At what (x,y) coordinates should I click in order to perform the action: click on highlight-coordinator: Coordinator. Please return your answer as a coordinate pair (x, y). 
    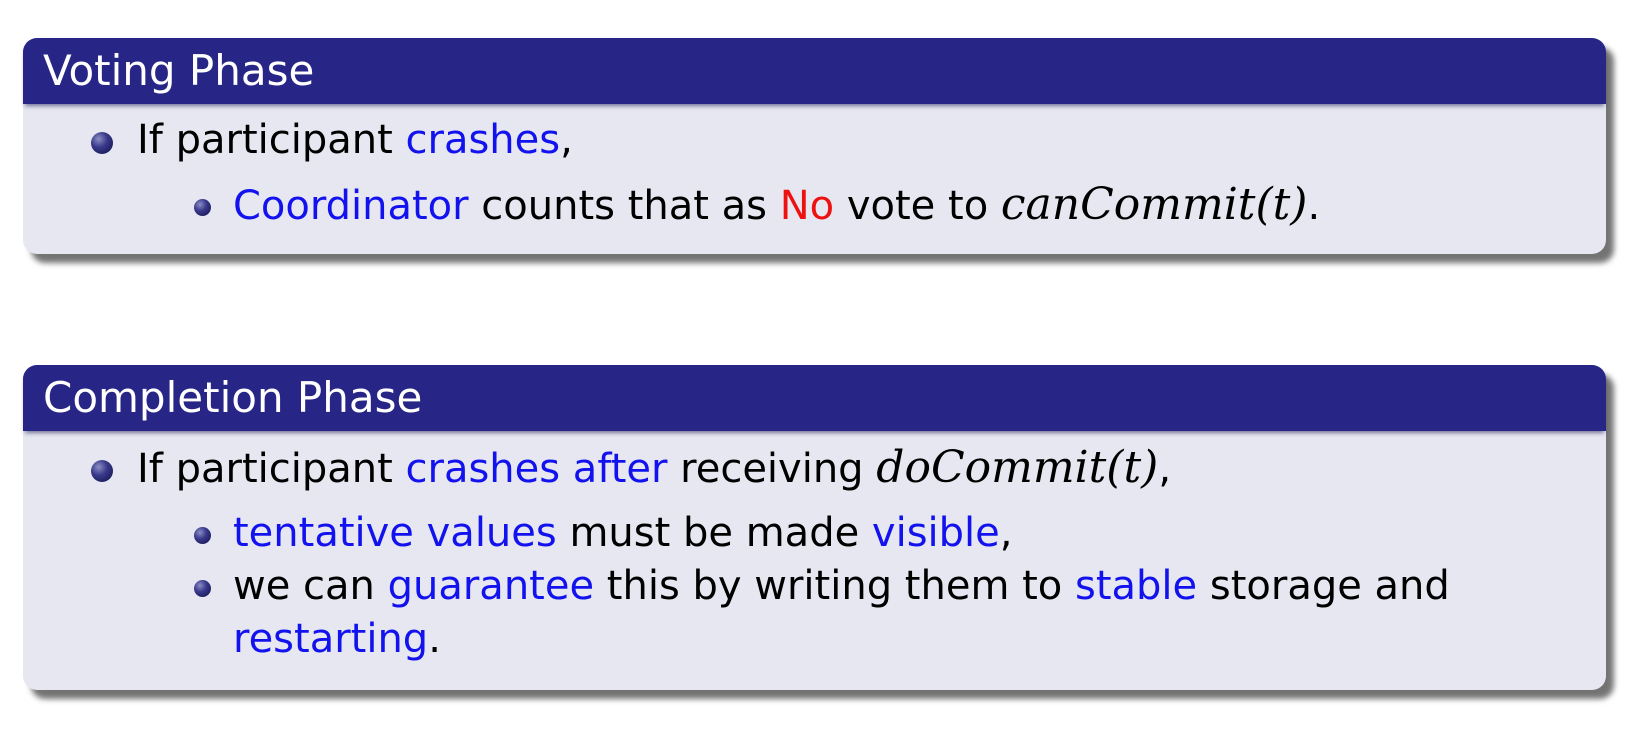
    Looking at the image, I should click on (351, 206).